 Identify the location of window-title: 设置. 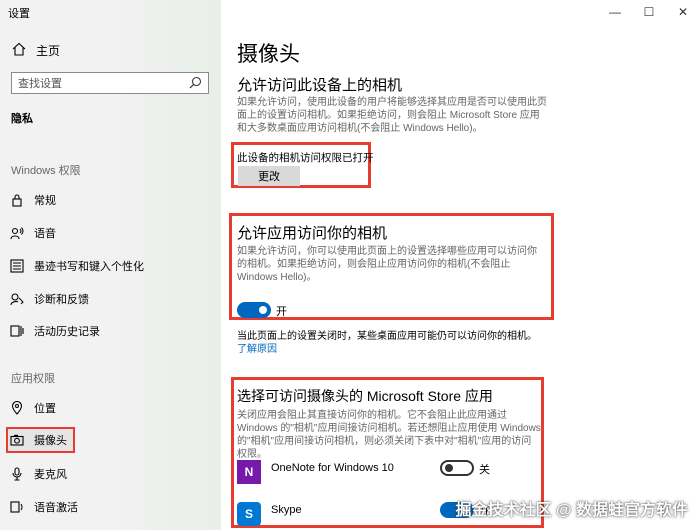
(19, 14).